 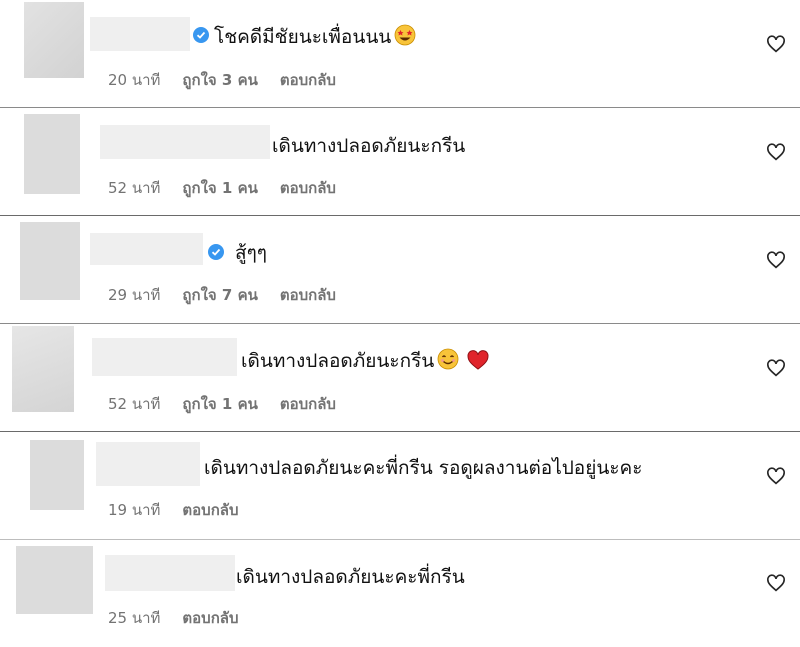 What do you see at coordinates (448, 362) in the screenshot?
I see `smile-emoji-icon` at bounding box center [448, 362].